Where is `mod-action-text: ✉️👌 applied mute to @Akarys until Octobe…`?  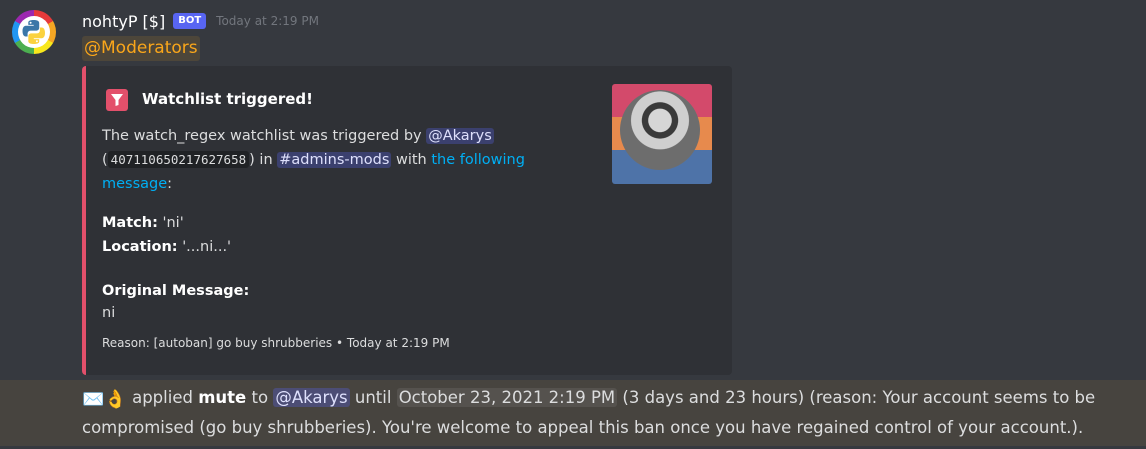
mod-action-text: ✉️👌 applied mute to @Akarys until Octobe… is located at coordinates (607, 413).